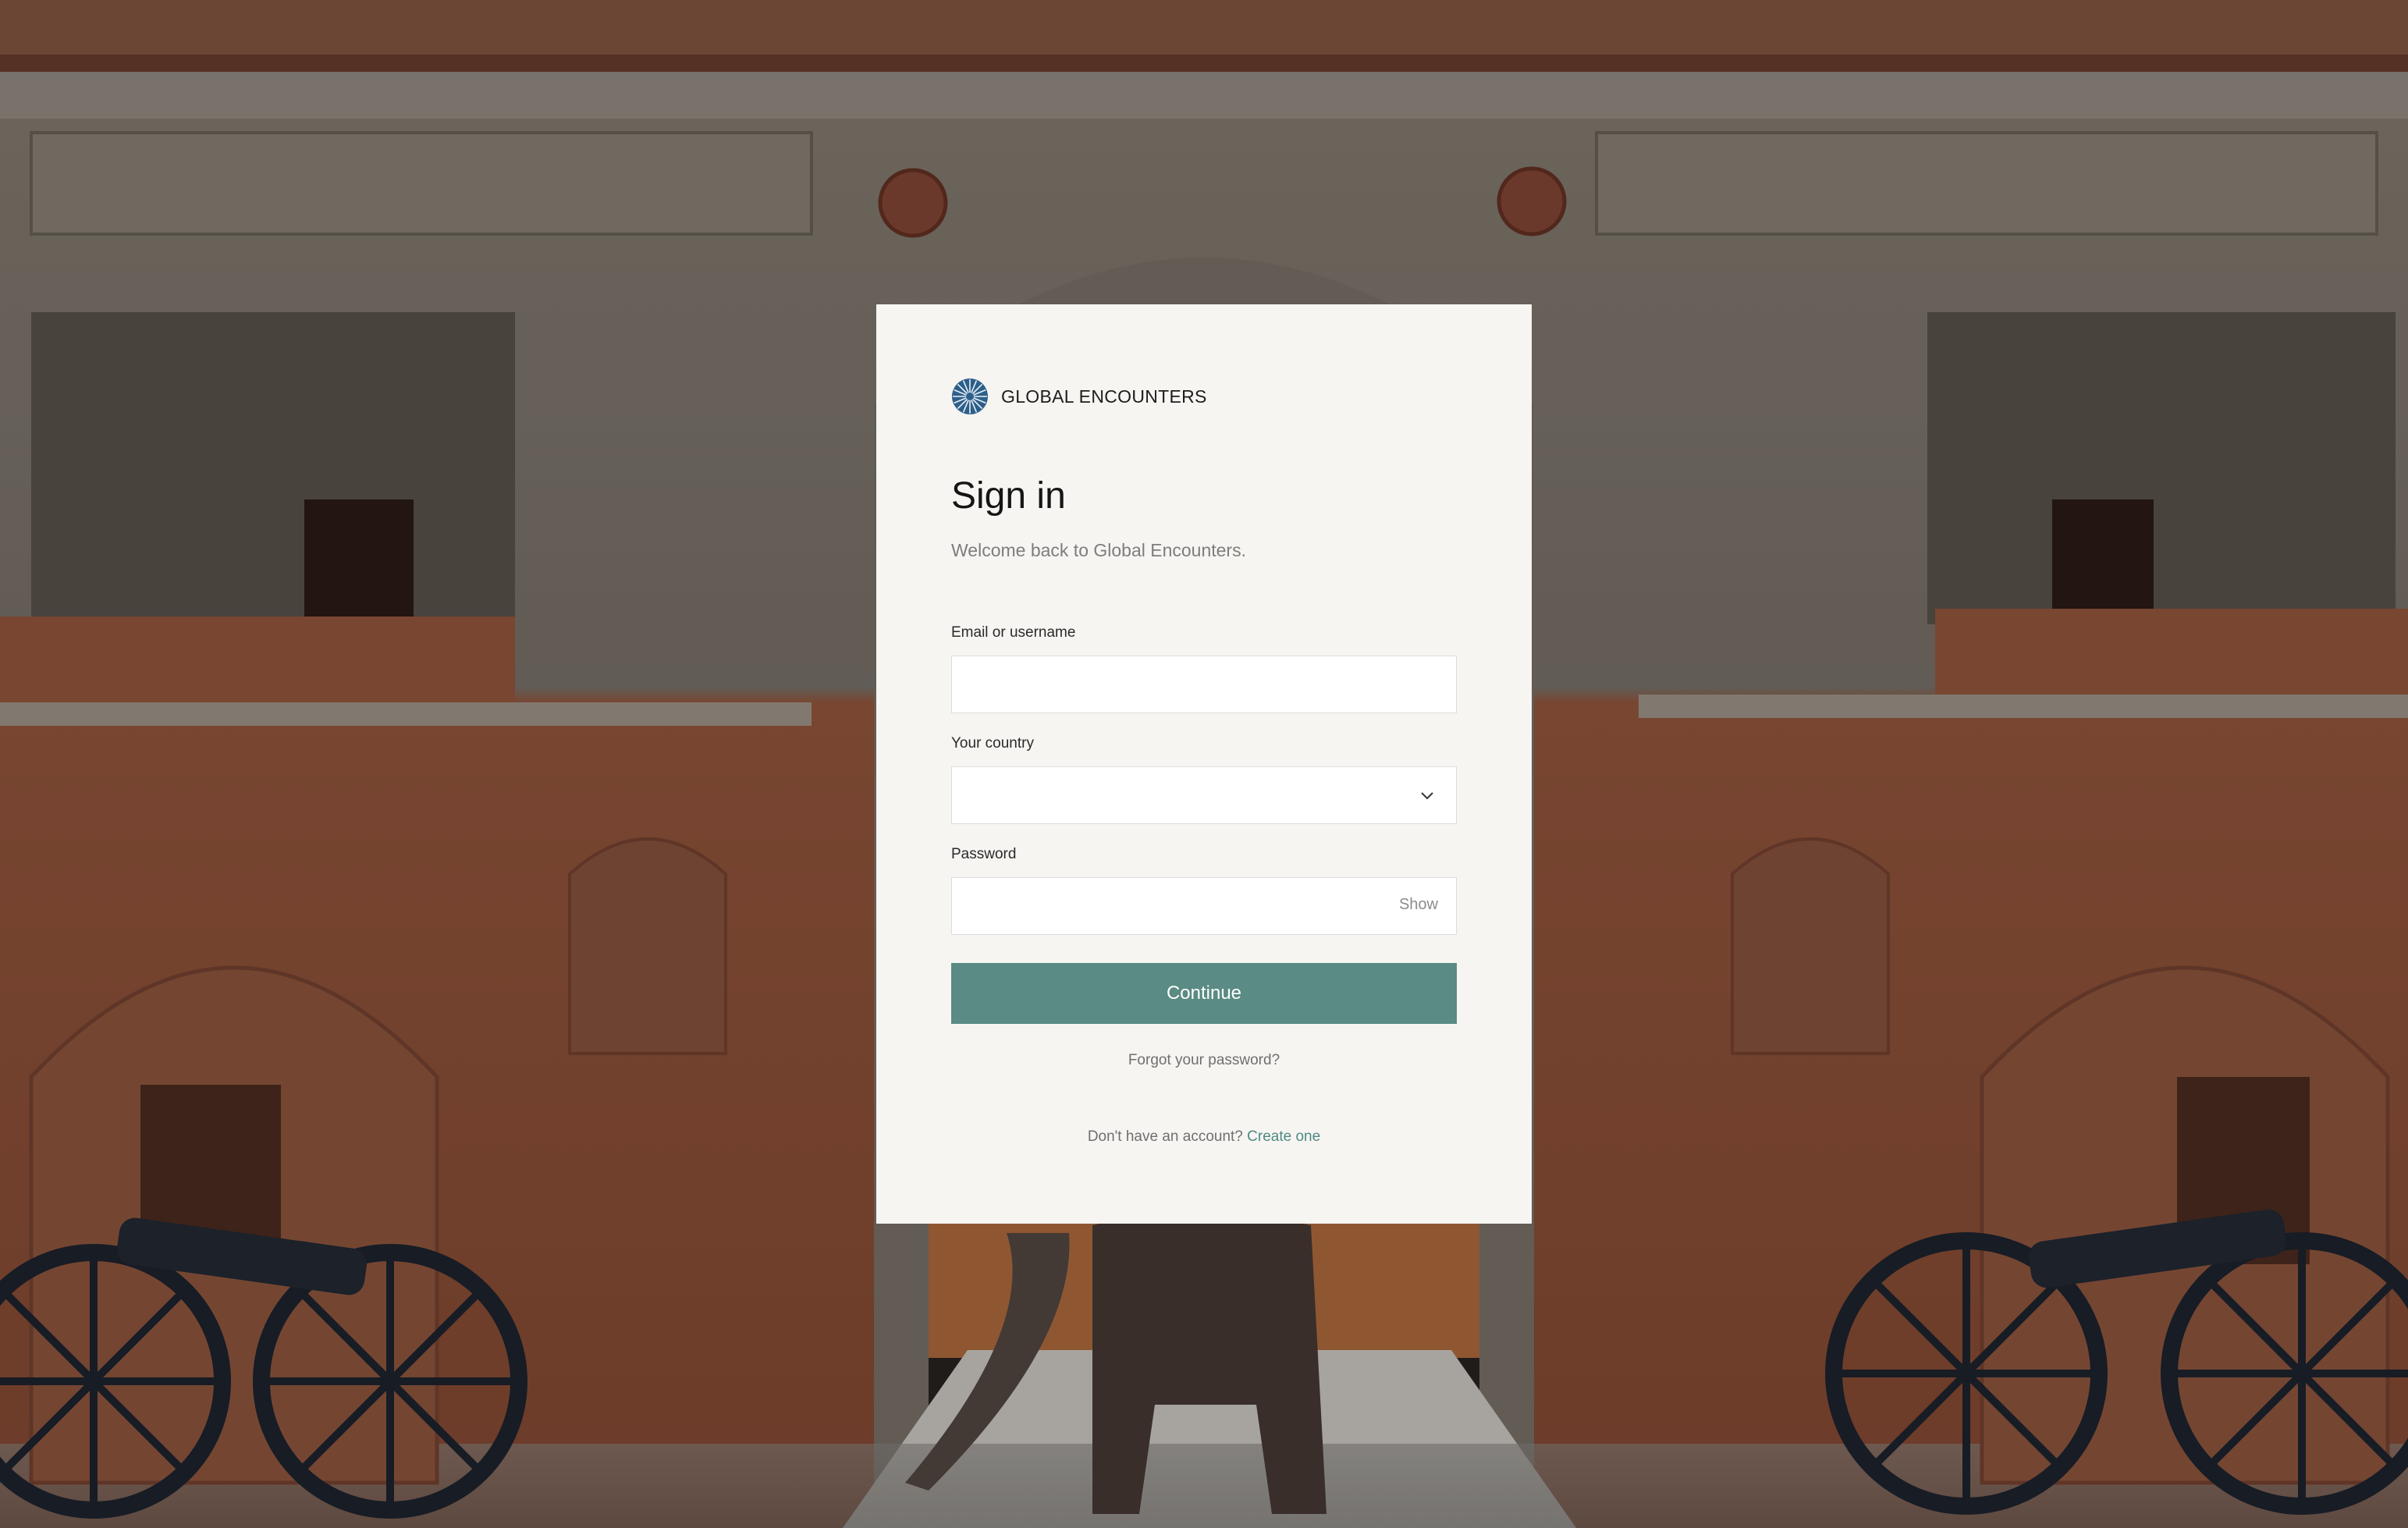 The height and width of the screenshot is (1528, 2408). Describe the element at coordinates (992, 743) in the screenshot. I see `country-label: Your country` at that location.